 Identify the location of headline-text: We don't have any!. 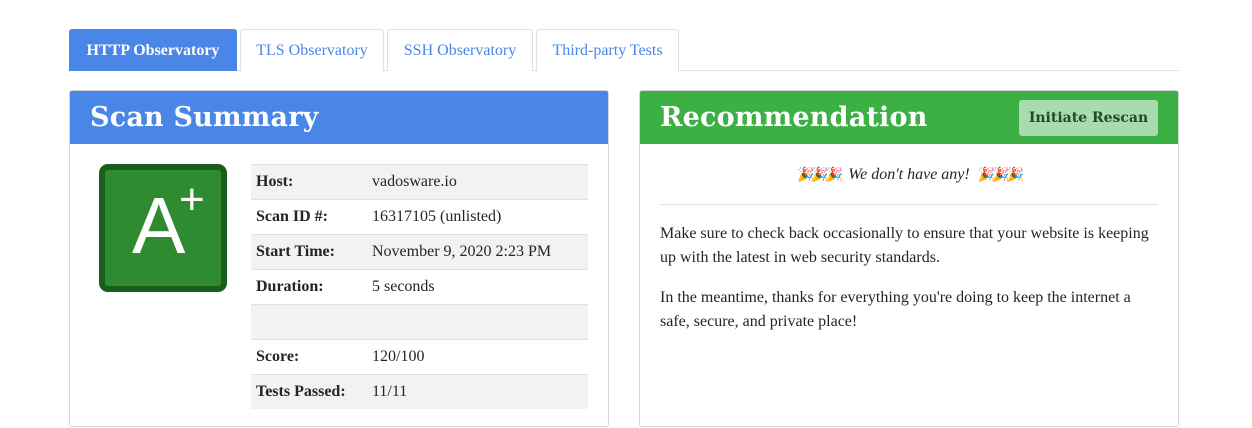
(909, 174).